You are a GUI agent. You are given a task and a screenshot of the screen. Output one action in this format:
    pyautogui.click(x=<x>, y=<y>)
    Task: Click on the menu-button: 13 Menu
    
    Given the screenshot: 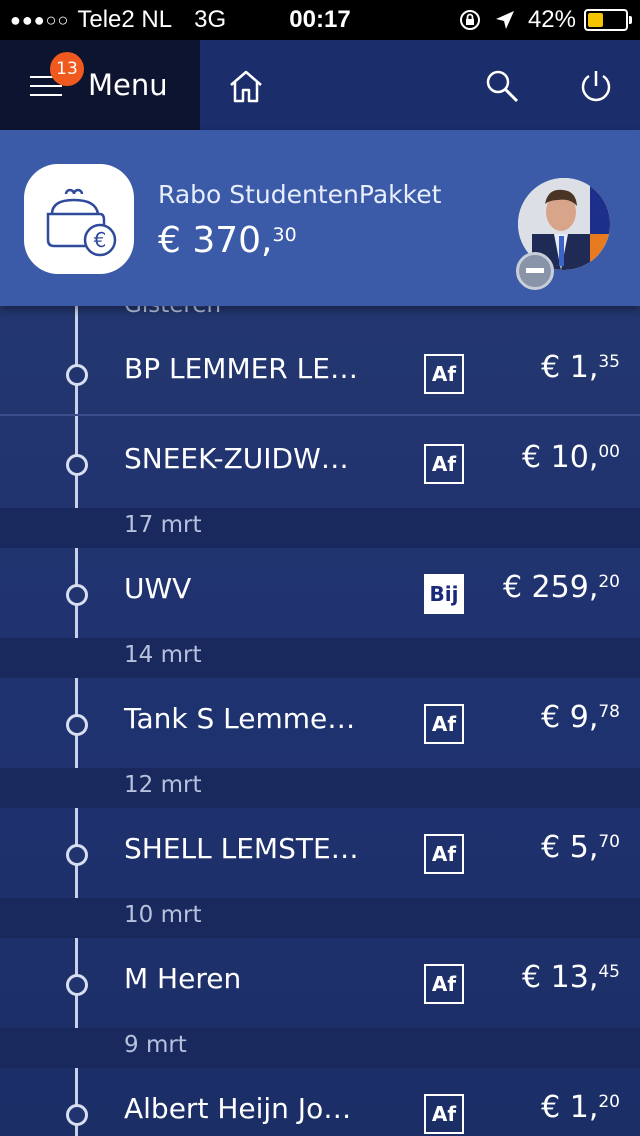 What is the action you would take?
    pyautogui.click(x=100, y=85)
    